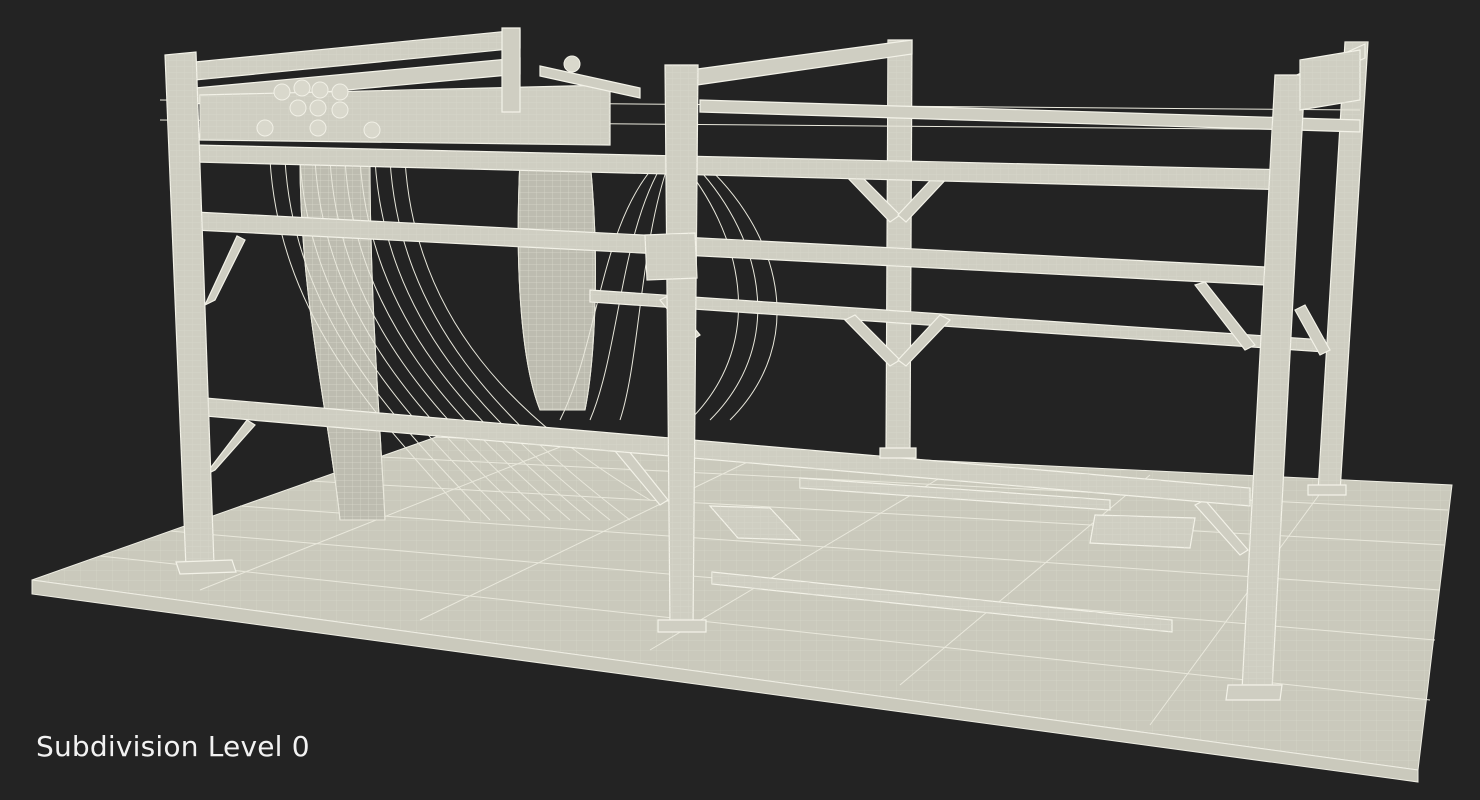 The height and width of the screenshot is (800, 1480). Describe the element at coordinates (1142, 531) in the screenshot. I see `floor-bracket-cluster` at that location.